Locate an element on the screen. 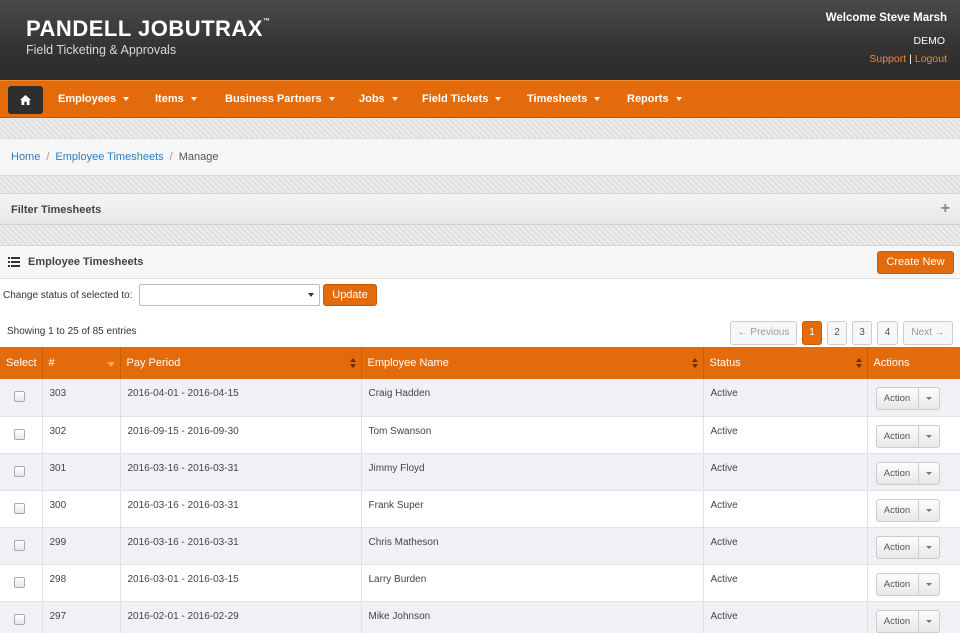 The width and height of the screenshot is (960, 633). home-button is located at coordinates (25, 100).